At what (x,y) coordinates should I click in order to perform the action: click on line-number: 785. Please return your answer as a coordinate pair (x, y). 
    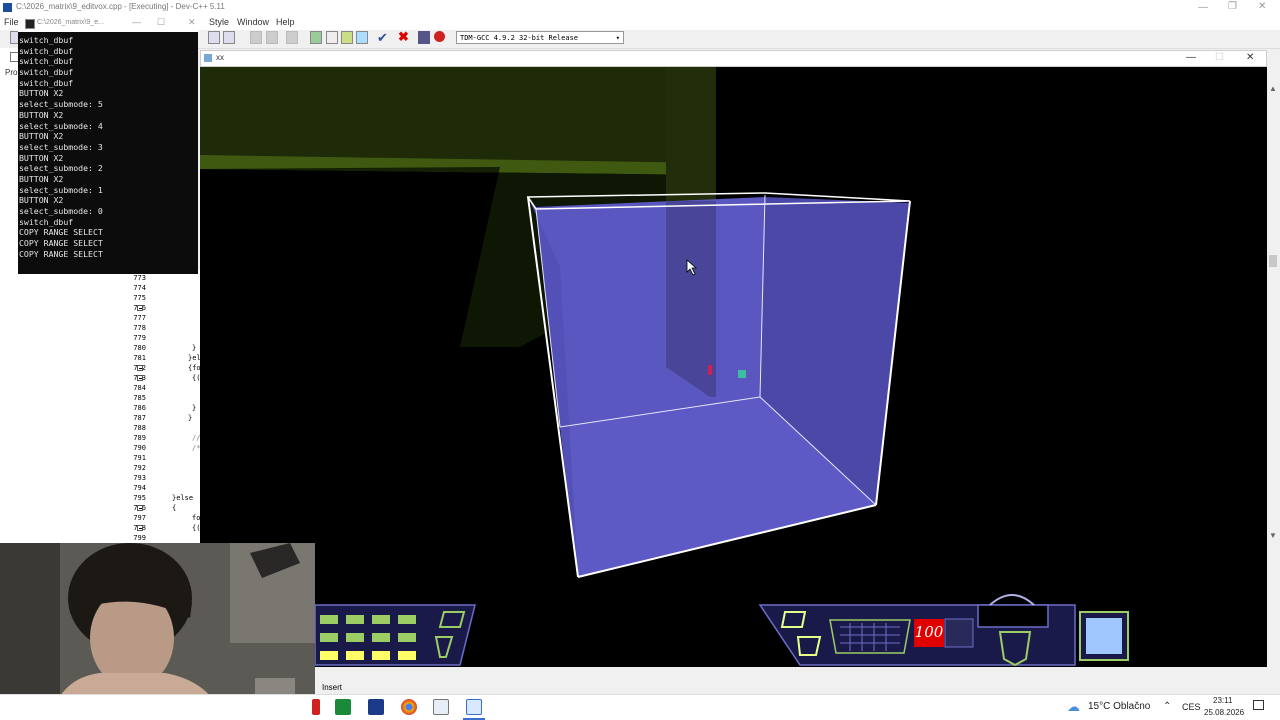
    Looking at the image, I should click on (139, 398).